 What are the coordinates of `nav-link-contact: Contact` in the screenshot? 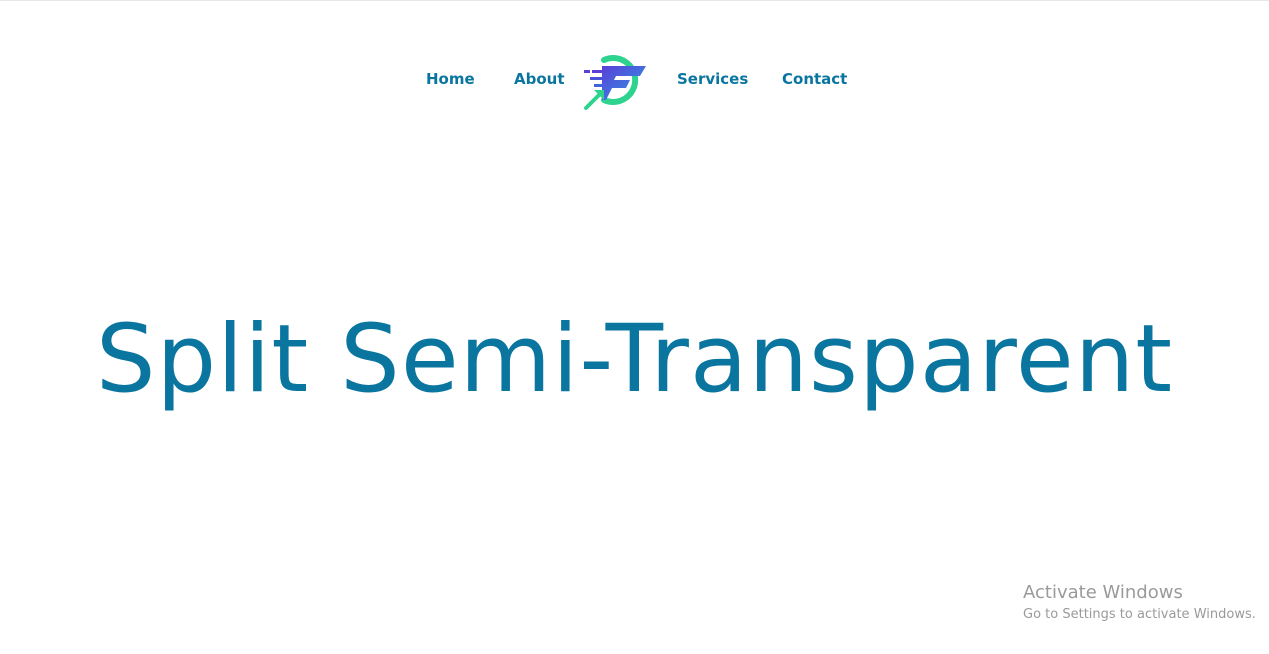 It's located at (814, 79).